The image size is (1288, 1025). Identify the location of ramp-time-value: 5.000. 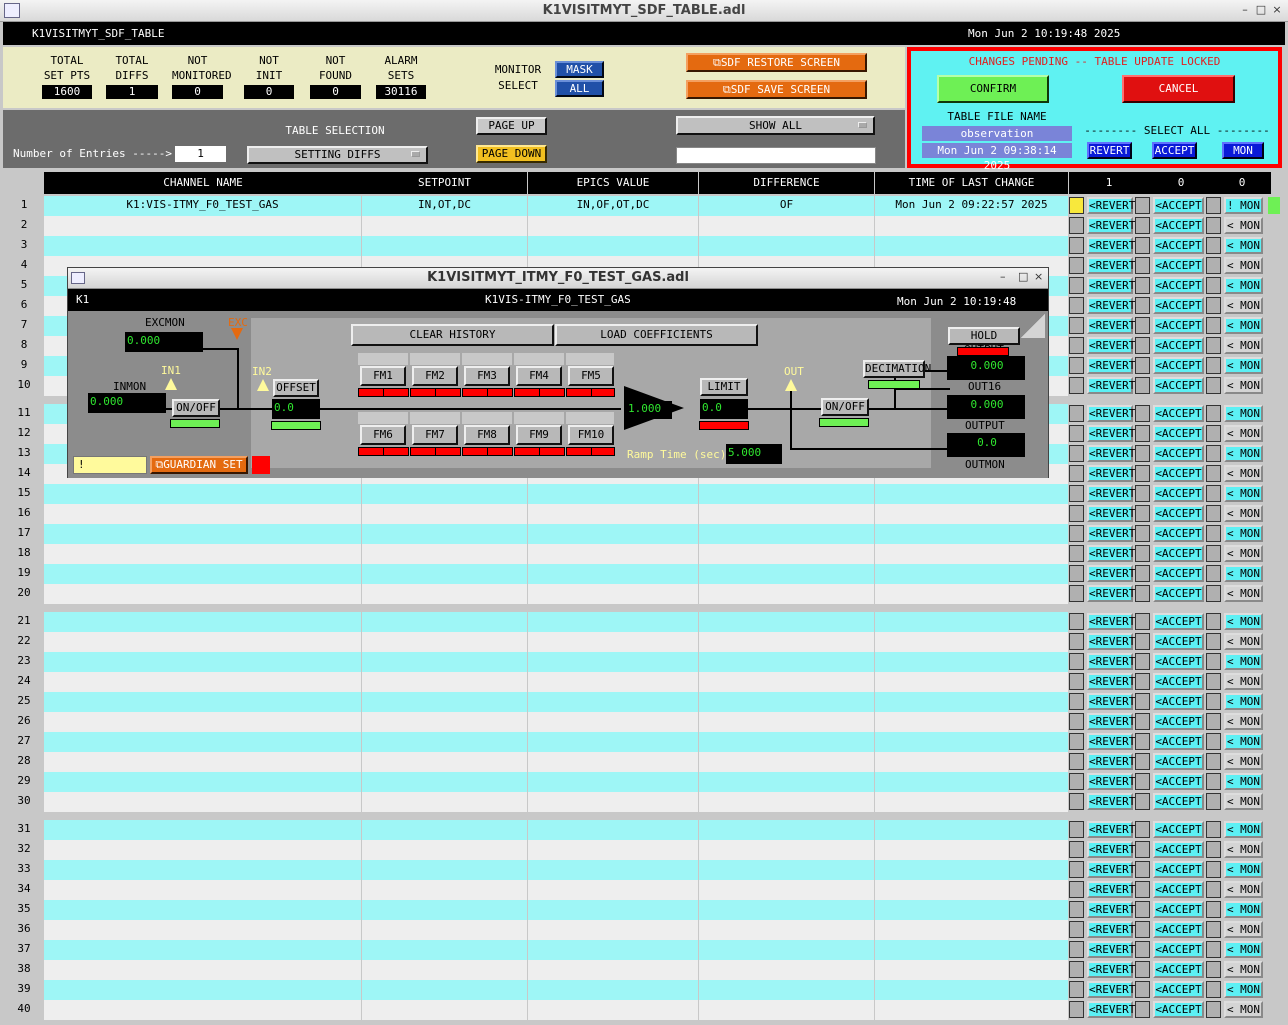
(754, 454).